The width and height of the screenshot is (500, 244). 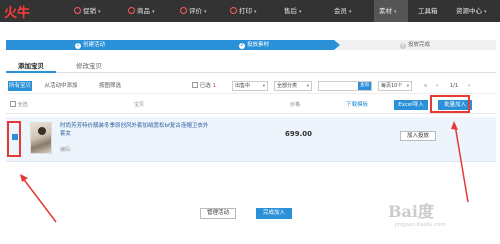 I want to click on print-icon, so click(x=233, y=10).